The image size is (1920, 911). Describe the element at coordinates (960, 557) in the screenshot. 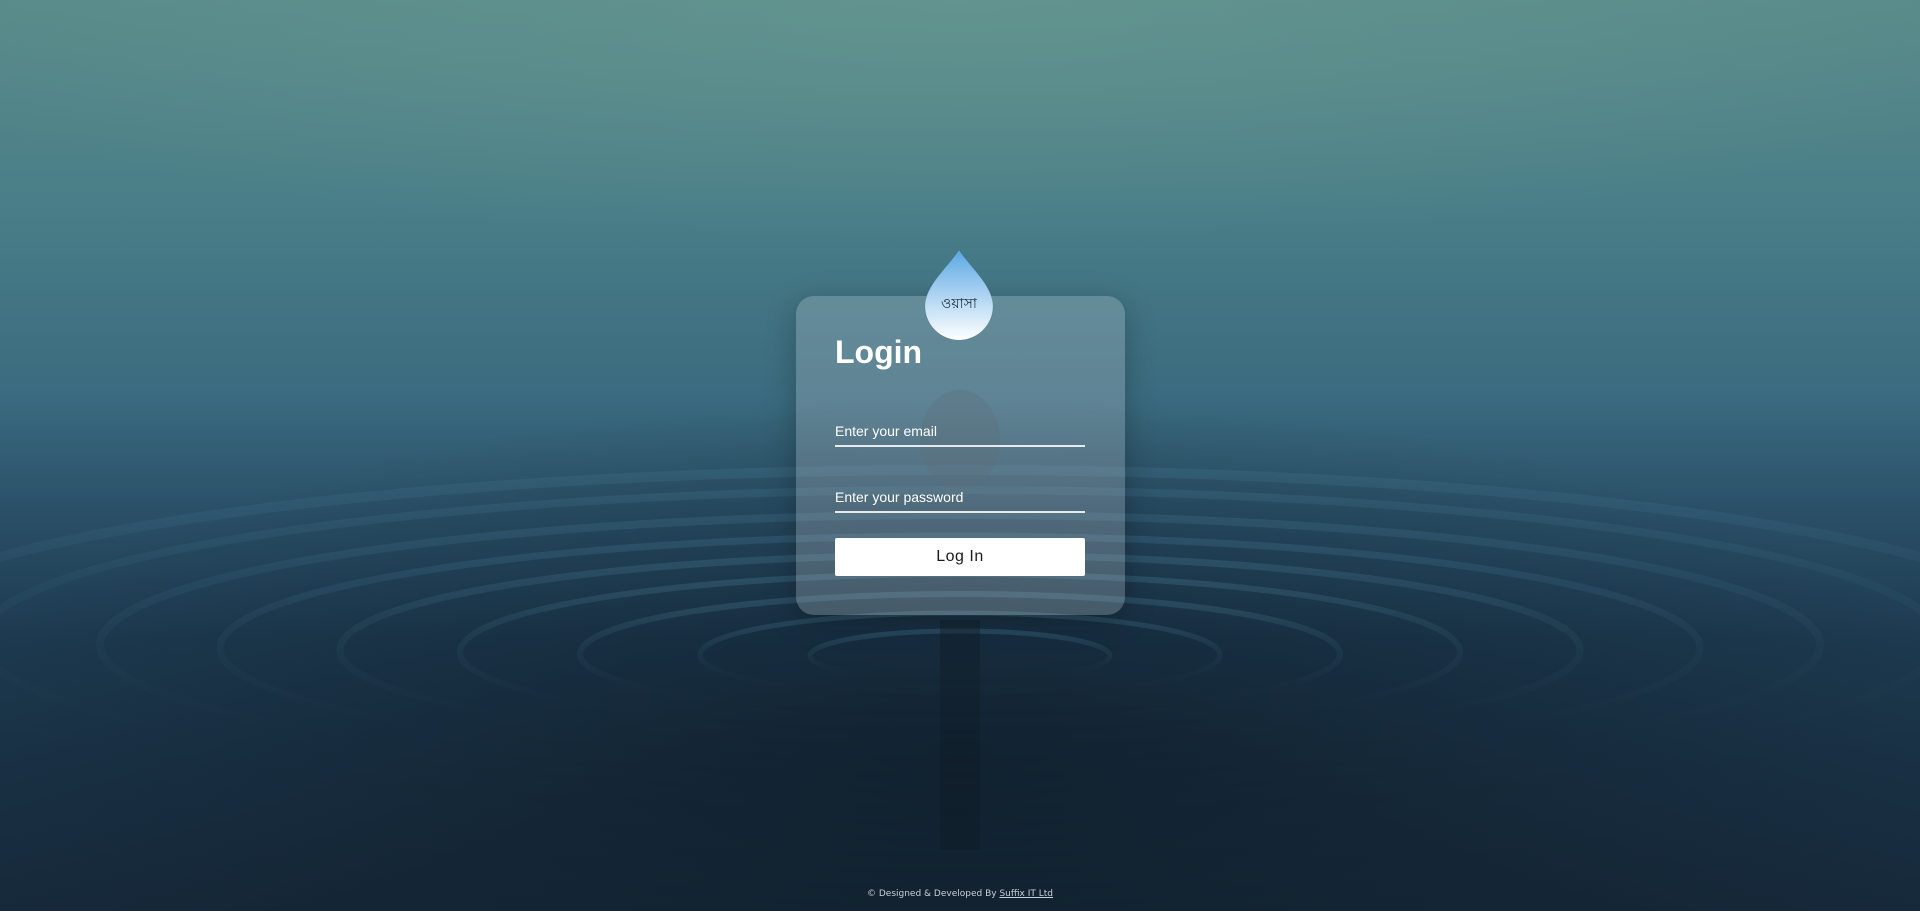

I see `login-button: Log In` at that location.